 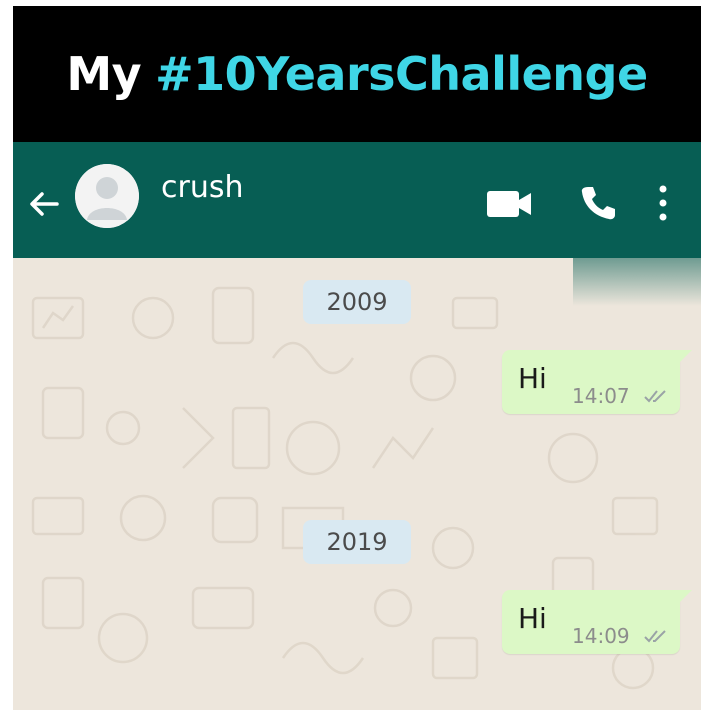 I want to click on date-chip-2019: 2019, so click(x=357, y=542).